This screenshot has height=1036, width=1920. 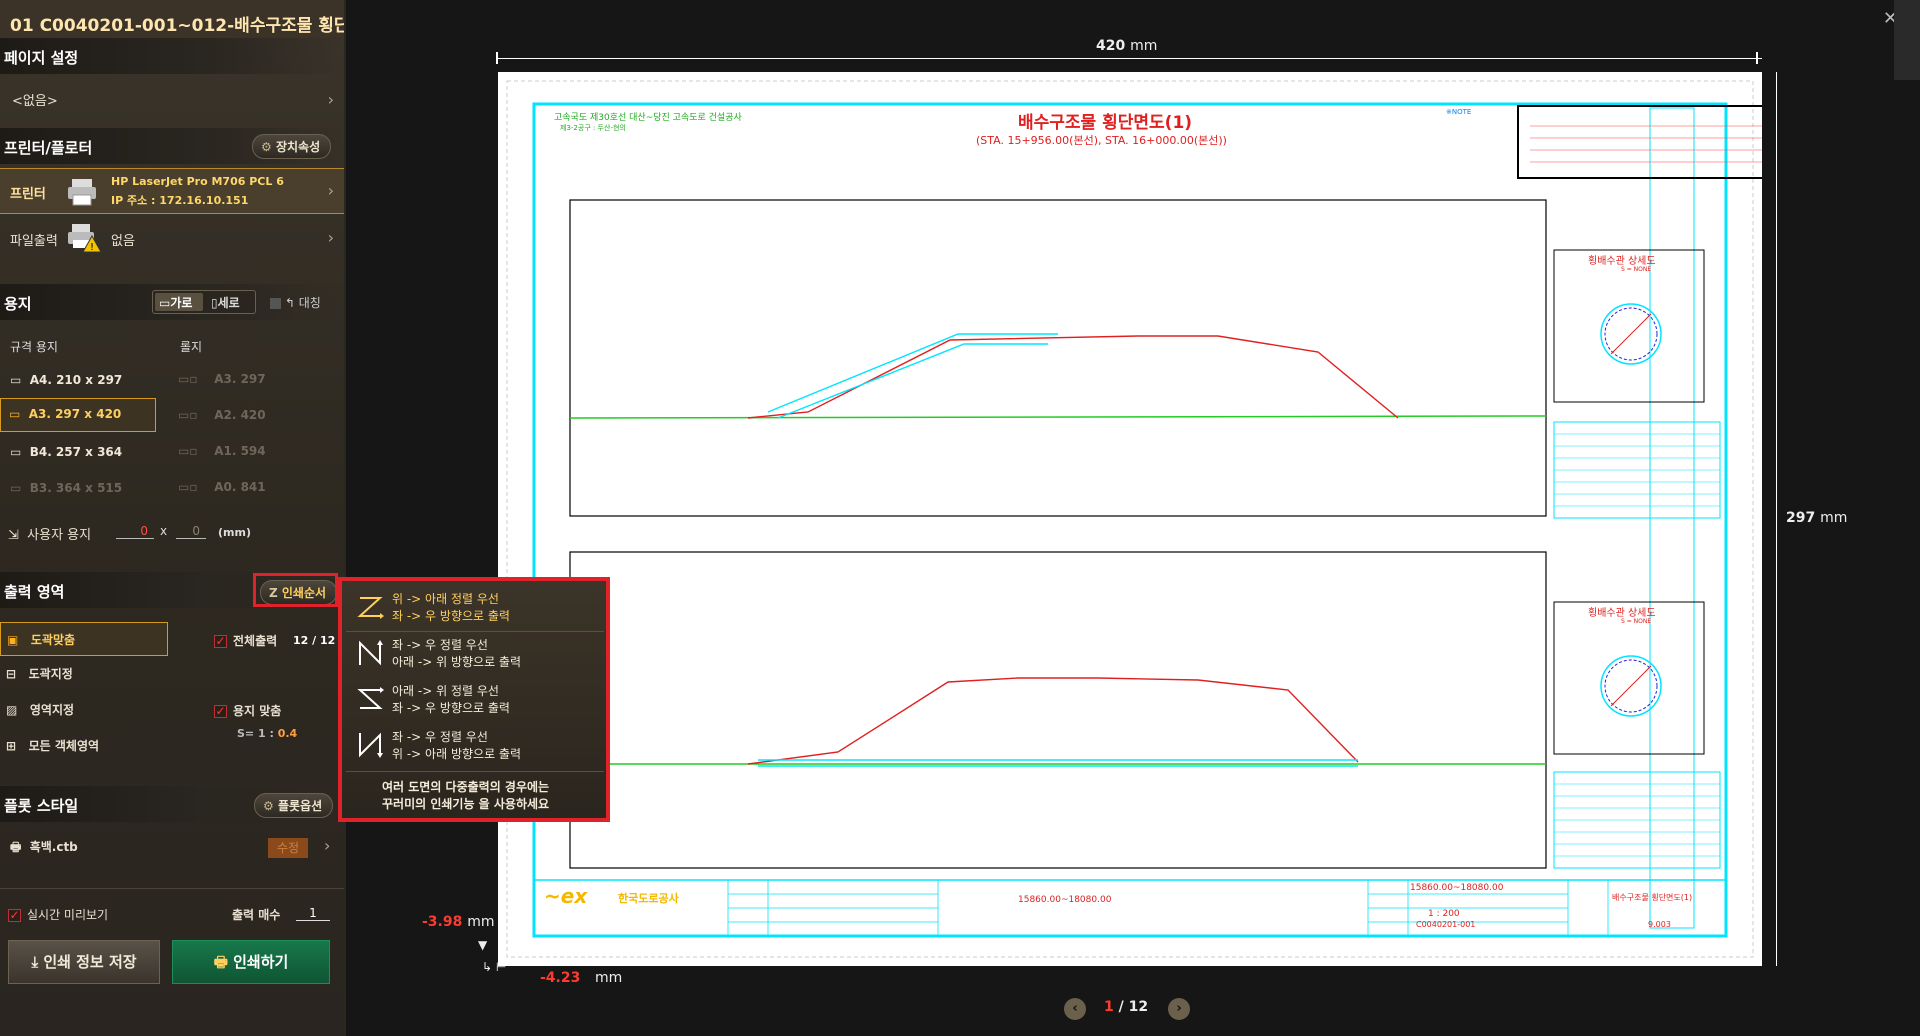 What do you see at coordinates (313, 913) in the screenshot?
I see `copies-input: 1` at bounding box center [313, 913].